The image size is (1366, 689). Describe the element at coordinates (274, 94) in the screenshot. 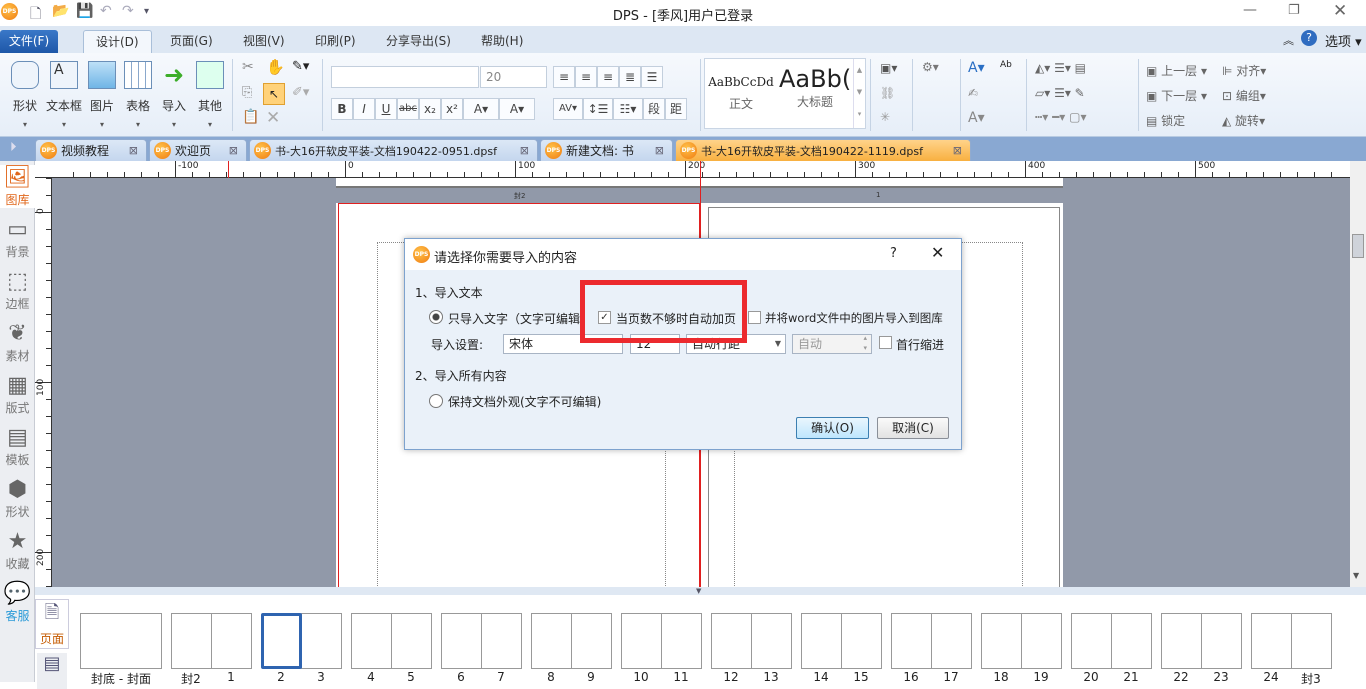

I see `select-pointer-icon: ↖` at that location.